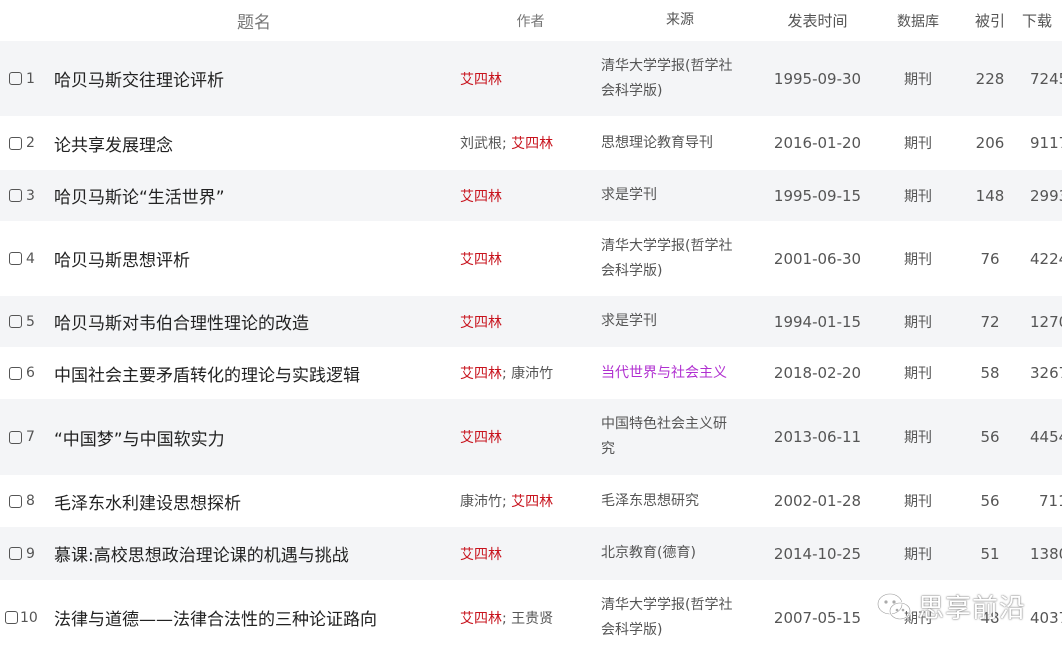 Image resolution: width=1062 pixels, height=655 pixels. Describe the element at coordinates (254, 20) in the screenshot. I see `header-title: 题名` at that location.